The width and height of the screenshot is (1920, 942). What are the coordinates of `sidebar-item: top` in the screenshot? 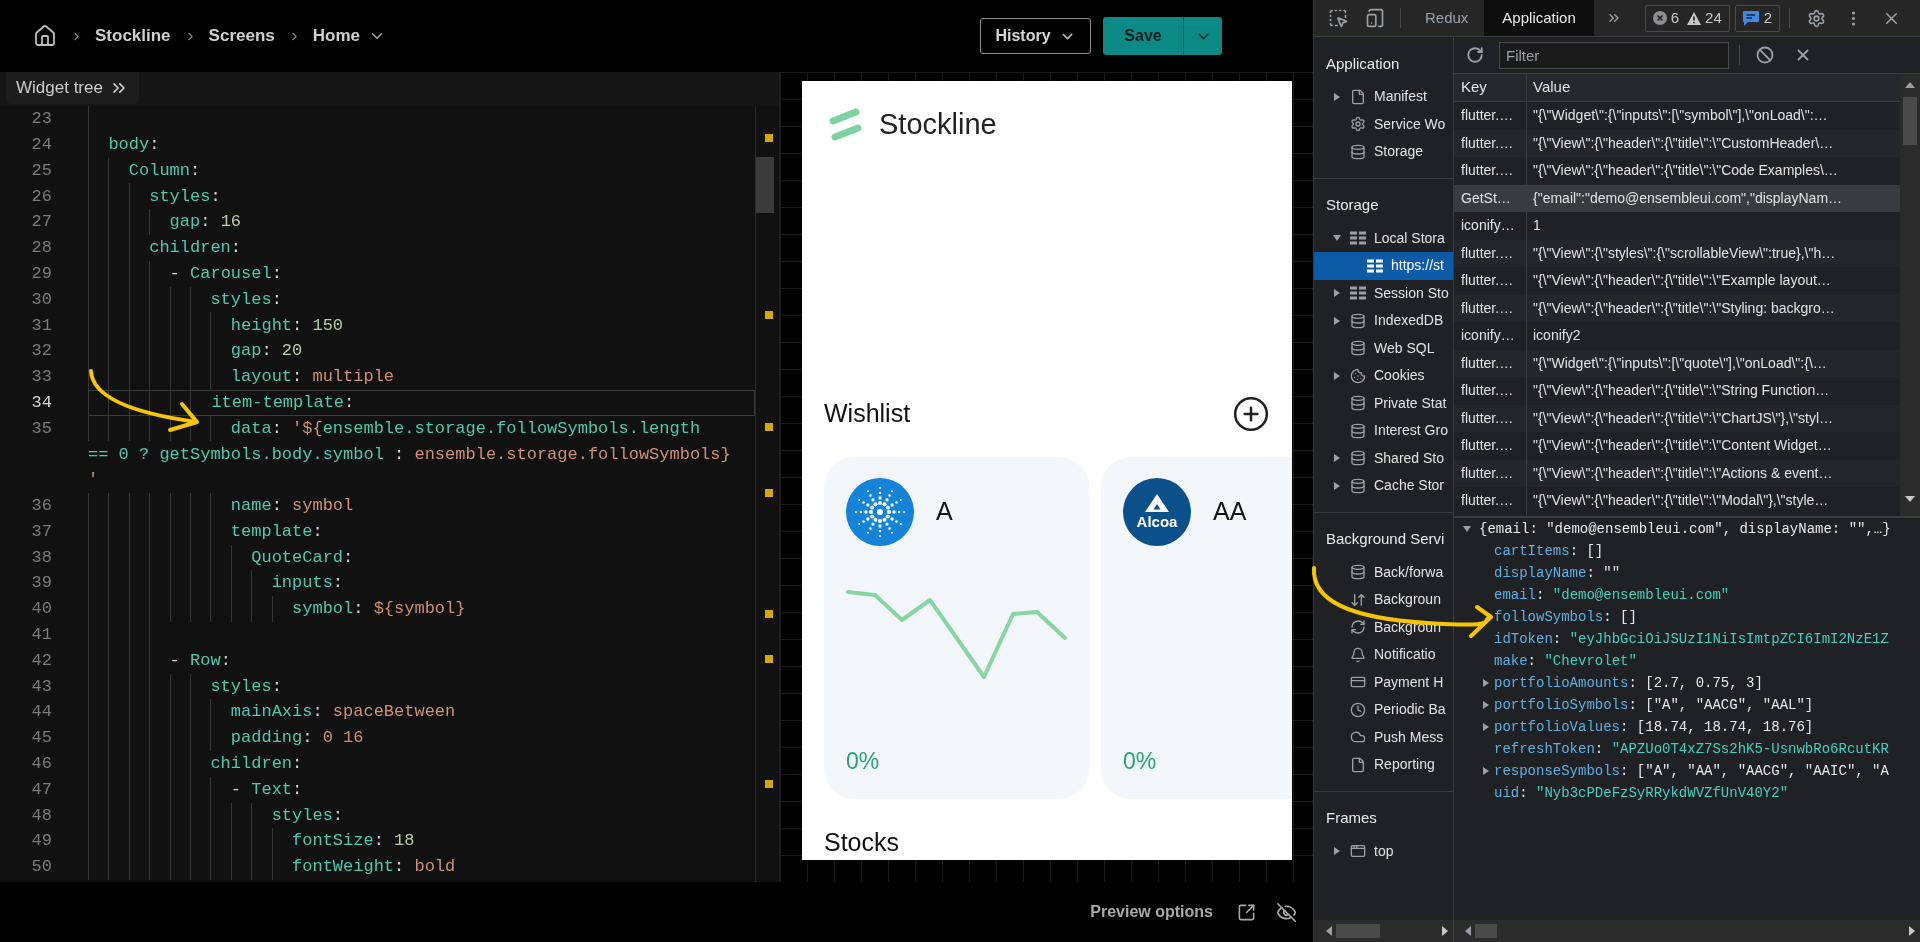 It's located at (1383, 851).